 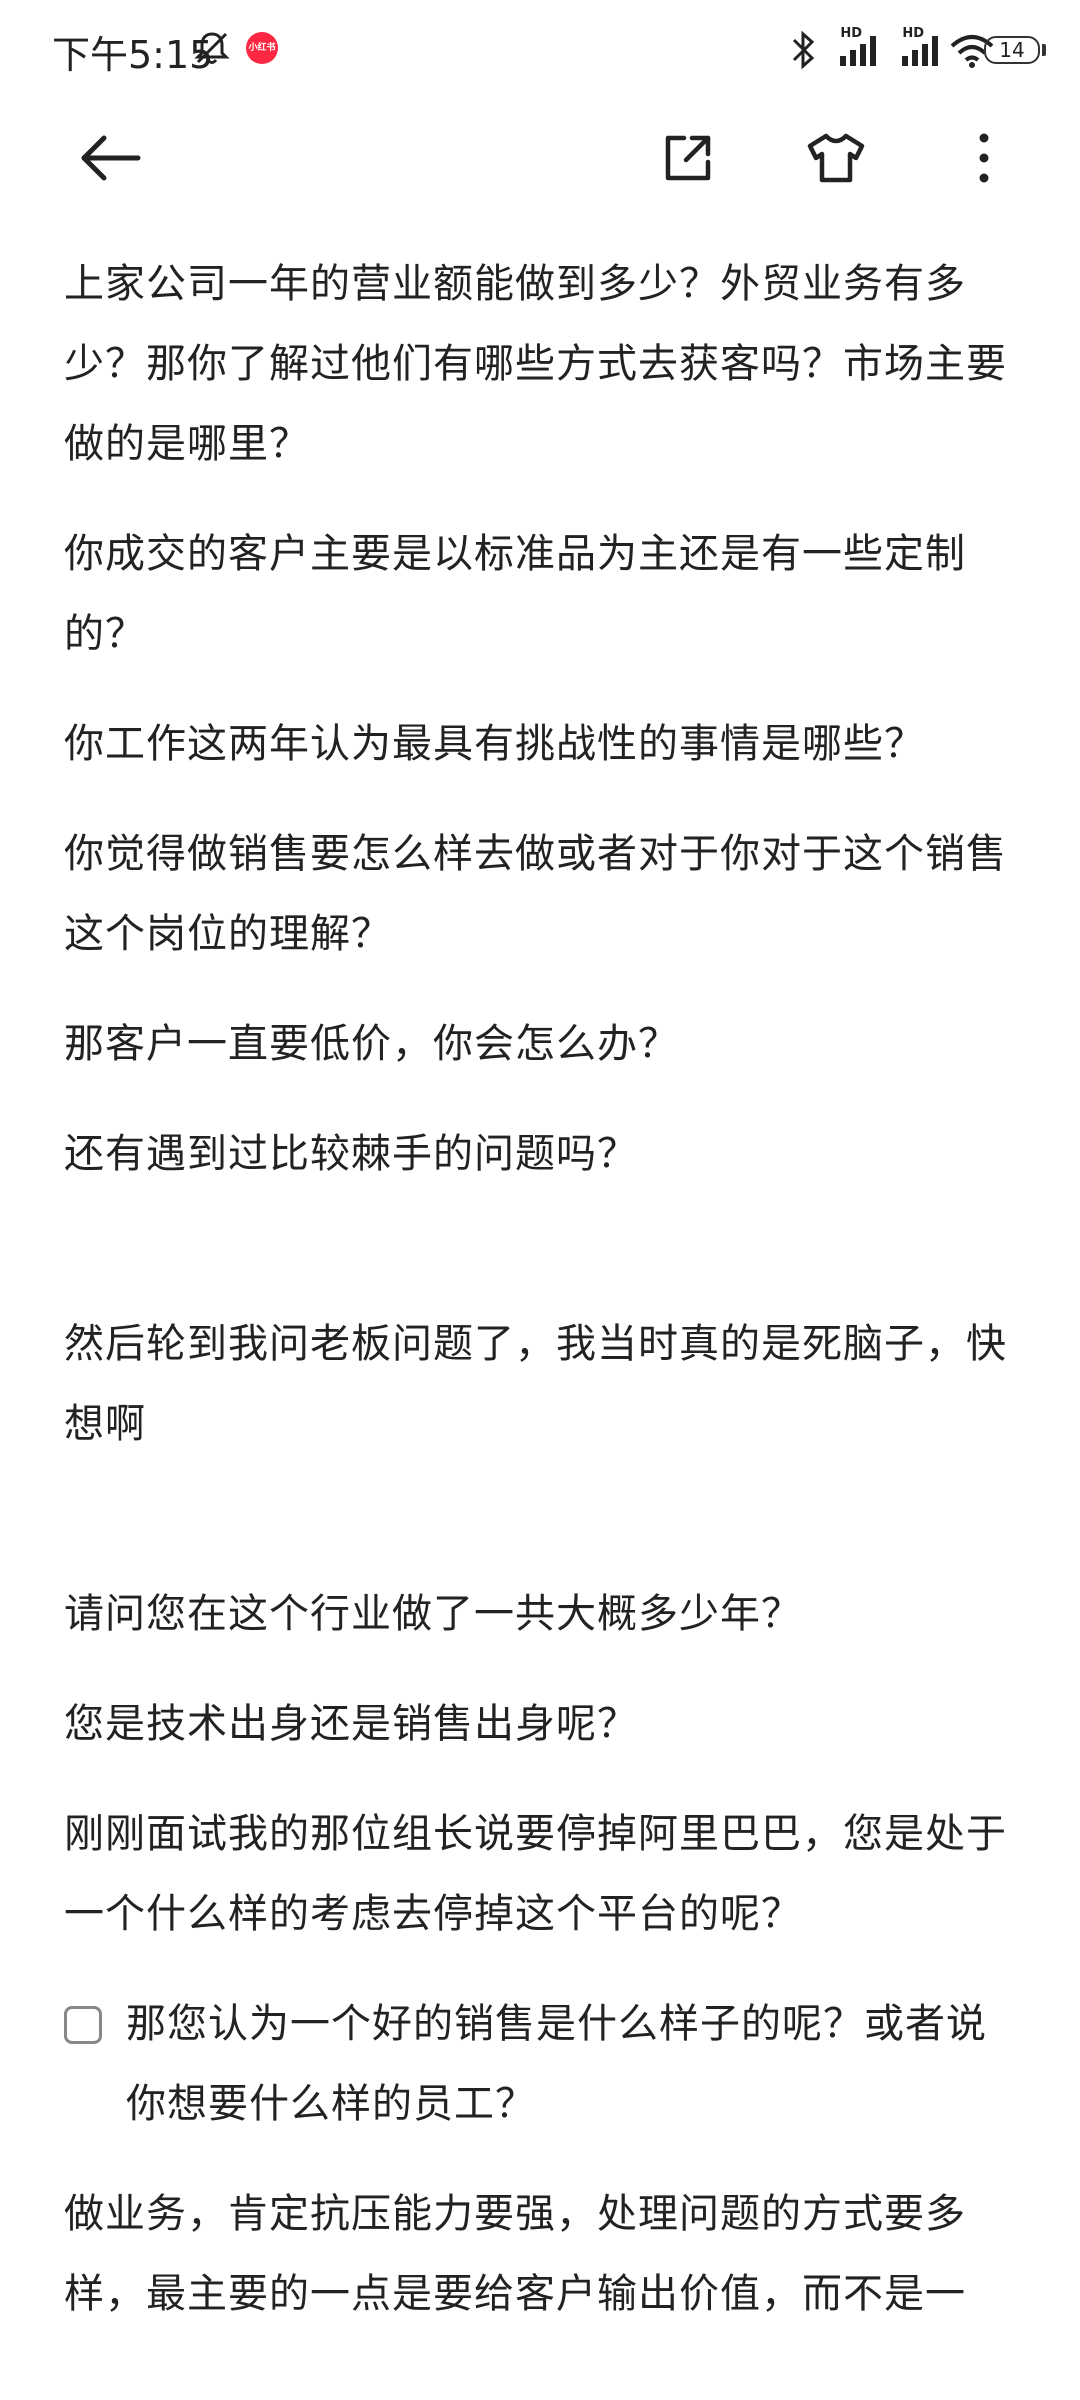 I want to click on note-paragraph: 那客户一直要低价，你会怎么办？, so click(x=371, y=1044).